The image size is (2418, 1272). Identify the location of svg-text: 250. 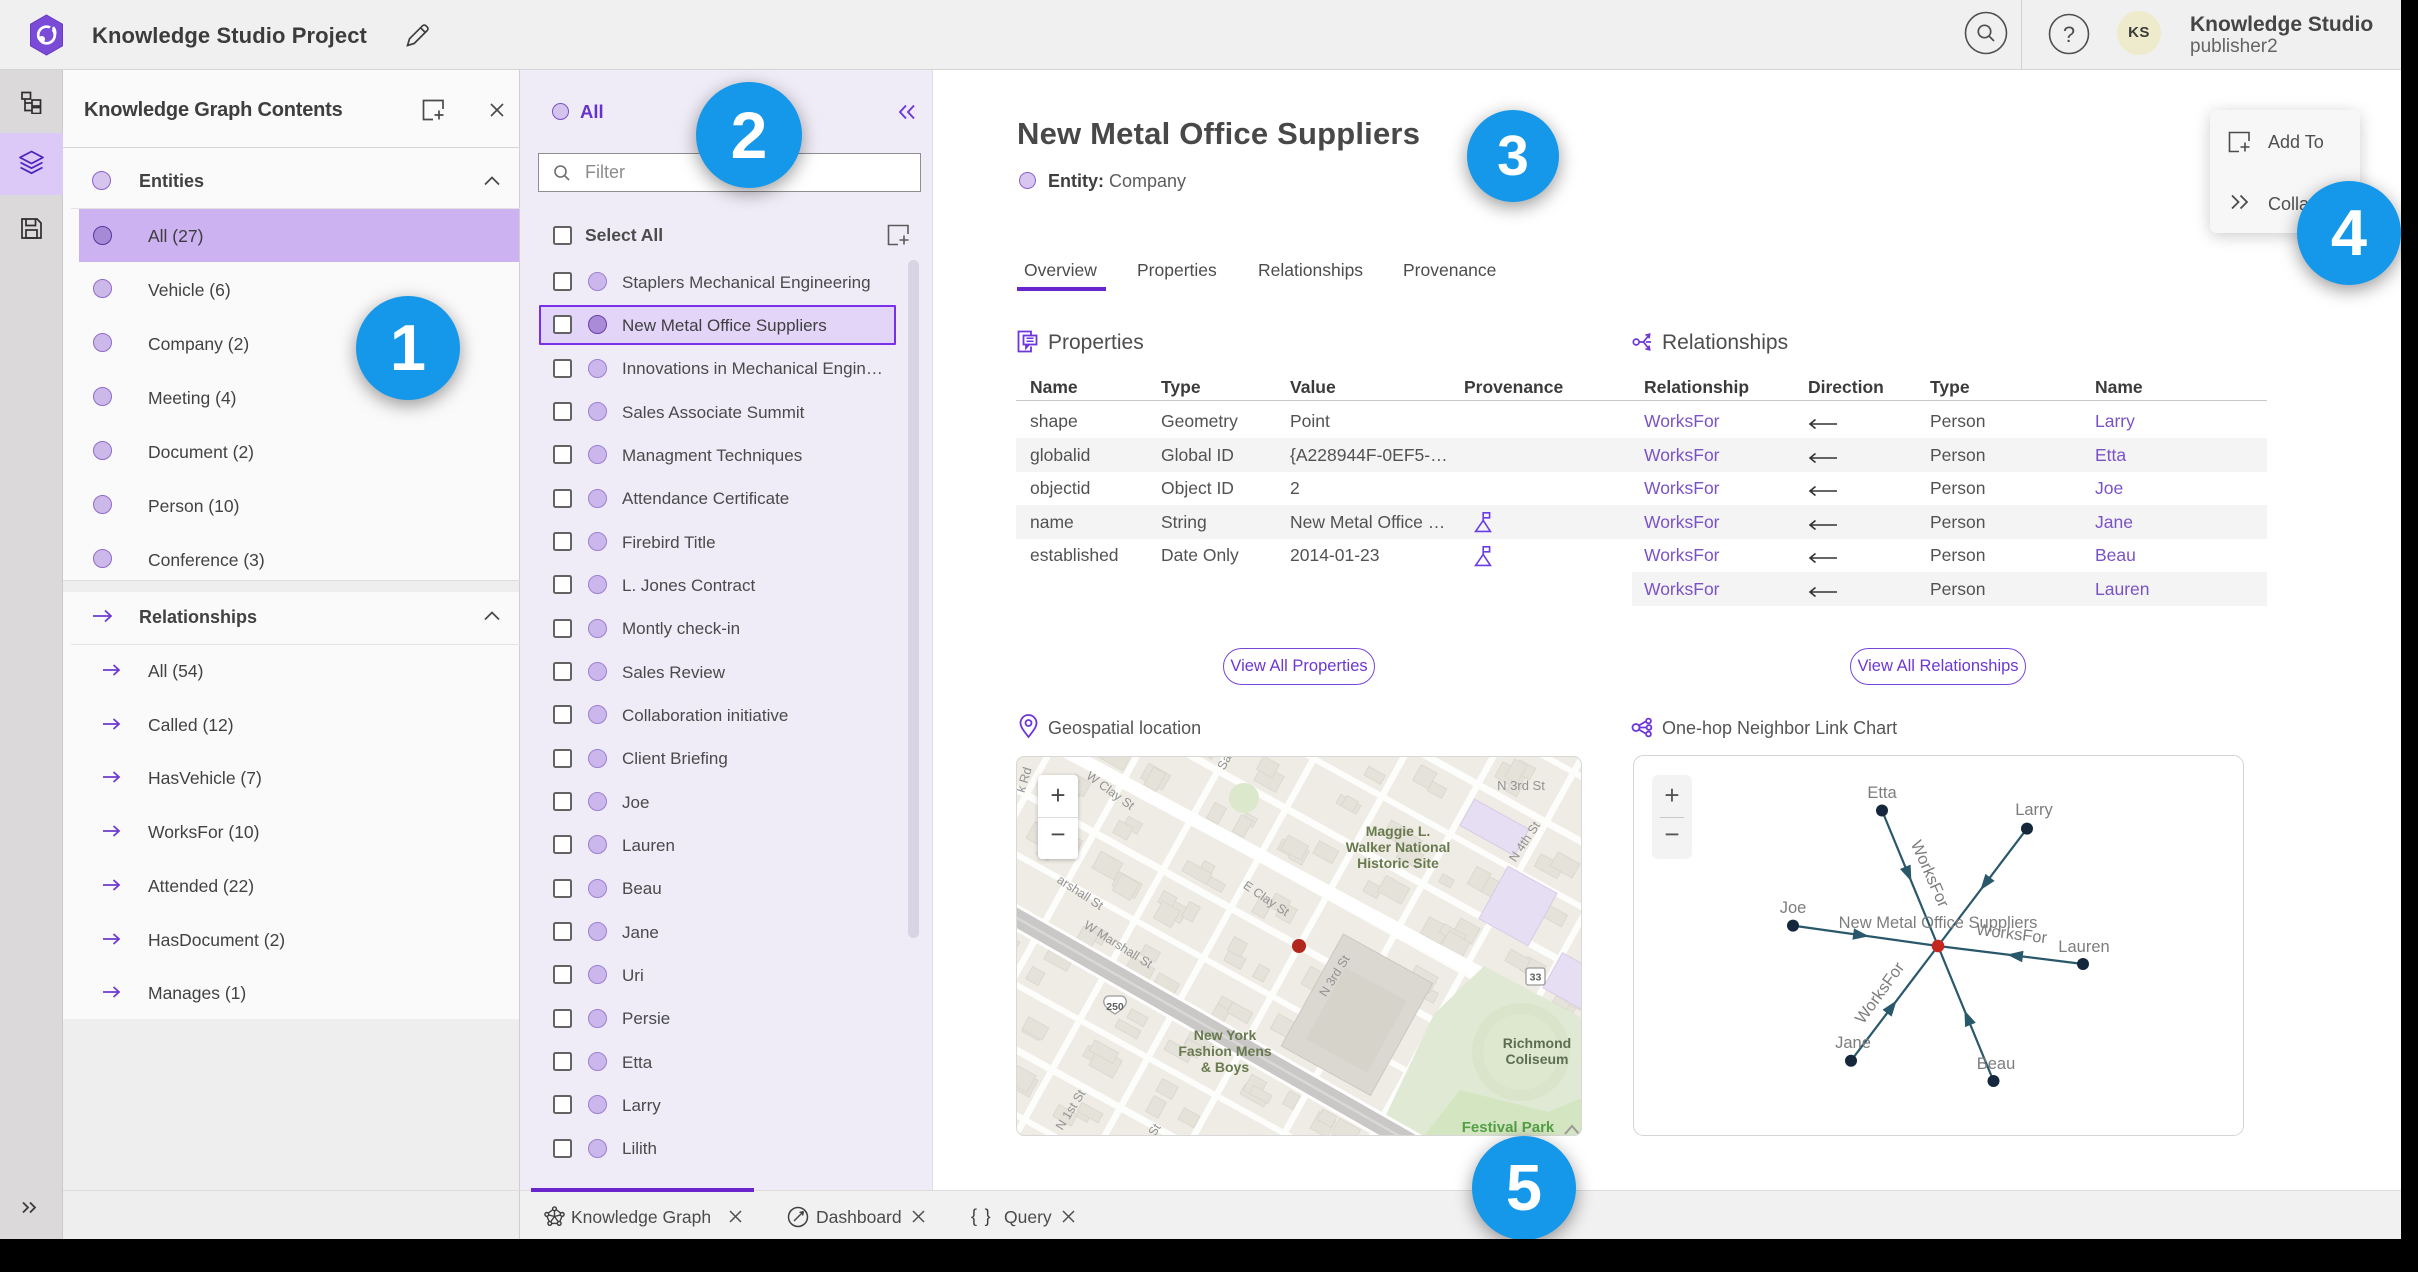
(1115, 1007).